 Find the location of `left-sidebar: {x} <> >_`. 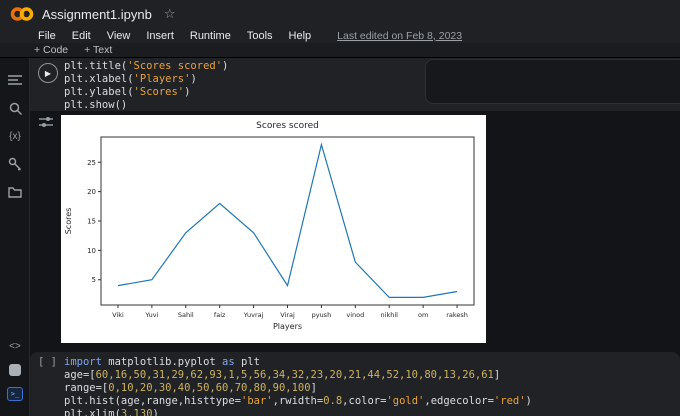

left-sidebar: {x} <> >_ is located at coordinates (15, 237).